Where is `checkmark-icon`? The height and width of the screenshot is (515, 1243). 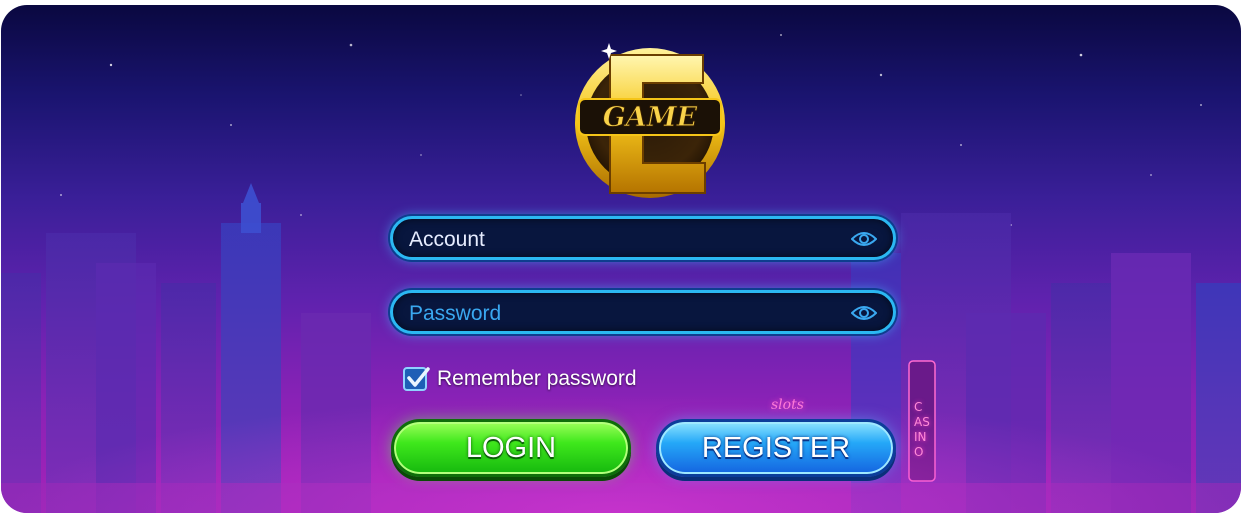
checkmark-icon is located at coordinates (418, 377).